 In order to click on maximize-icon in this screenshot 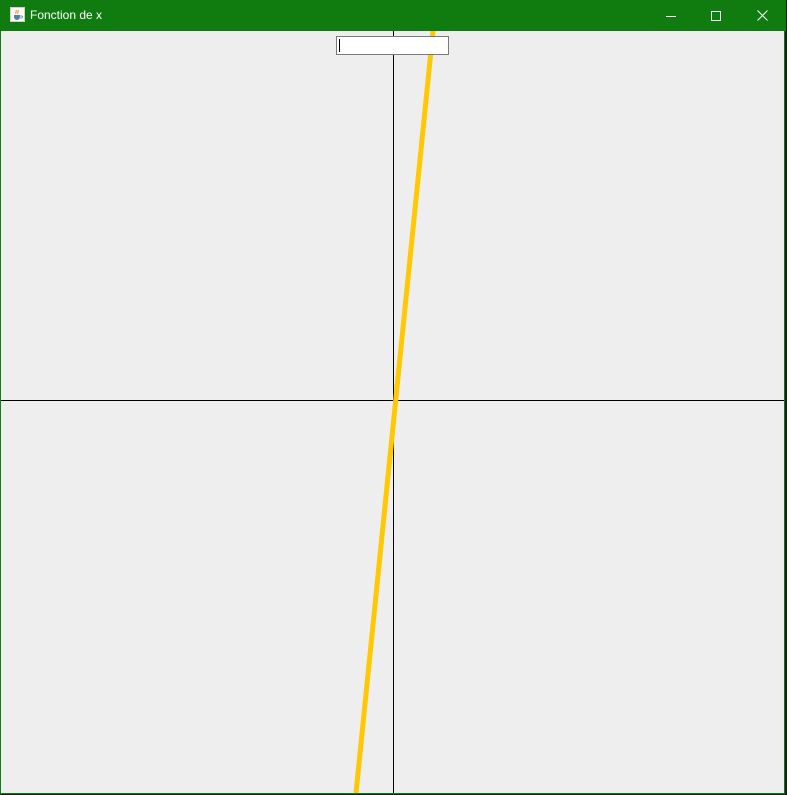, I will do `click(716, 15)`.